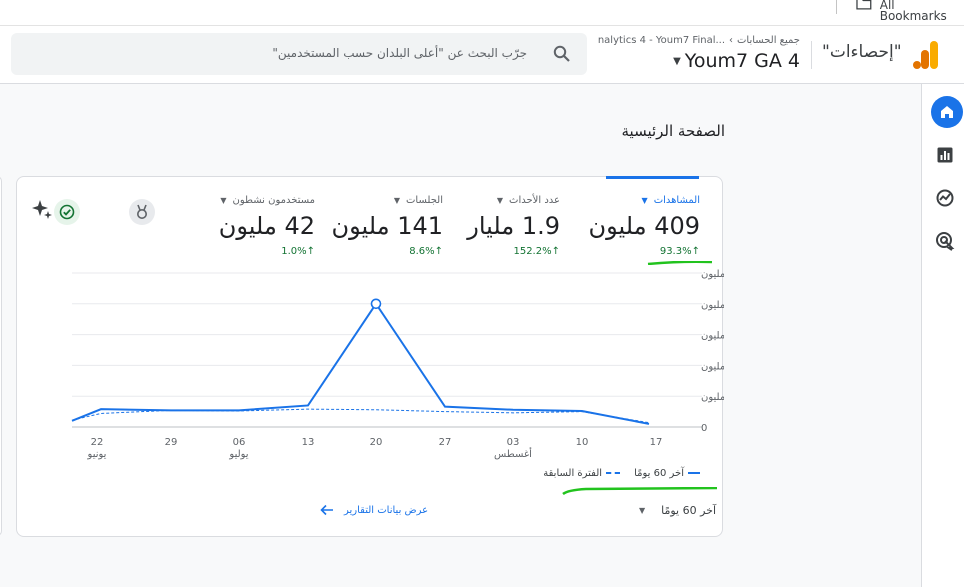 This screenshot has height=587, width=964. Describe the element at coordinates (862, 52) in the screenshot. I see `brand-name: "إحصاءات"` at that location.